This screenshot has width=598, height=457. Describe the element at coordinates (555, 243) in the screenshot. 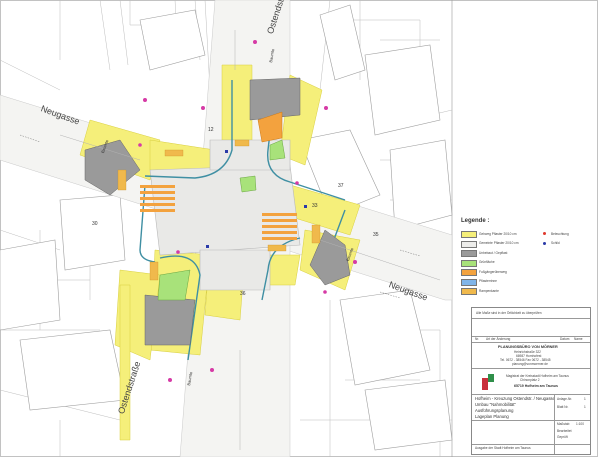

I see `legend-symbol-label: Schild` at that location.